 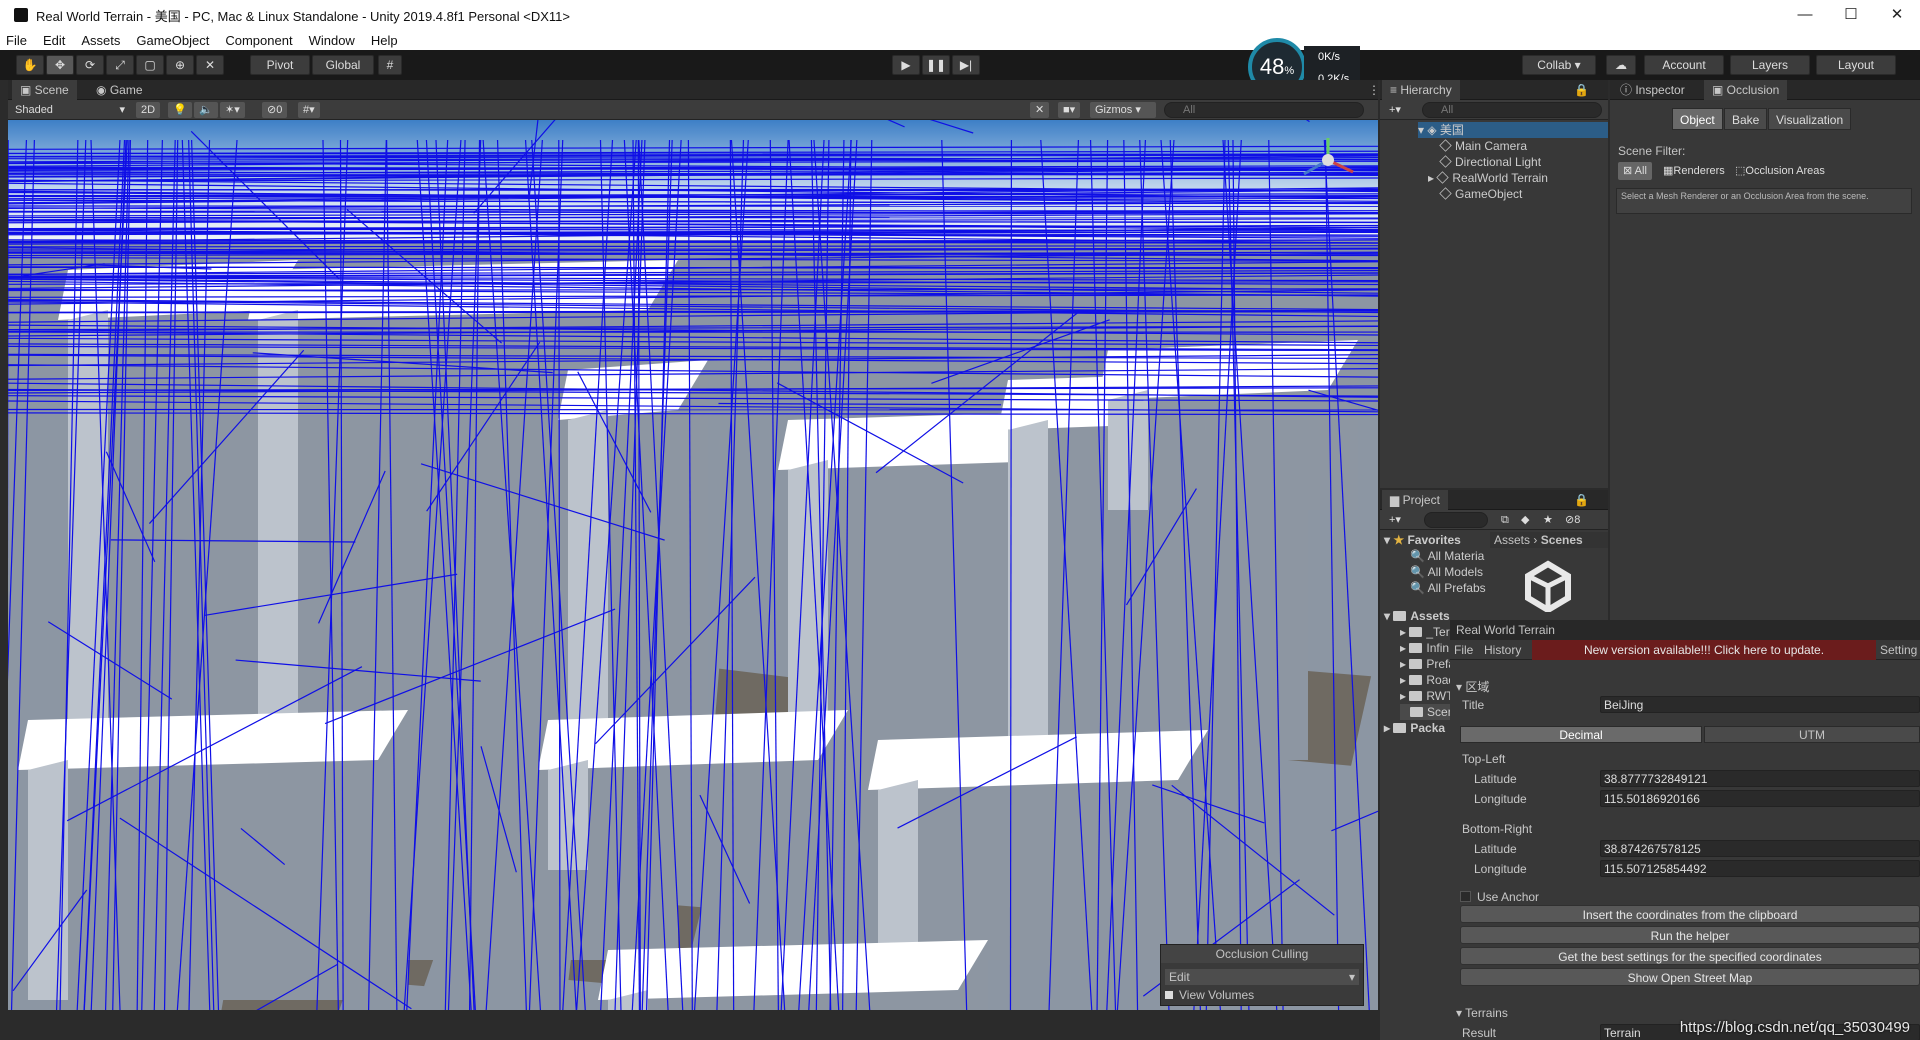 What do you see at coordinates (90, 65) in the screenshot?
I see `rotate-tool-icon: ⟳` at bounding box center [90, 65].